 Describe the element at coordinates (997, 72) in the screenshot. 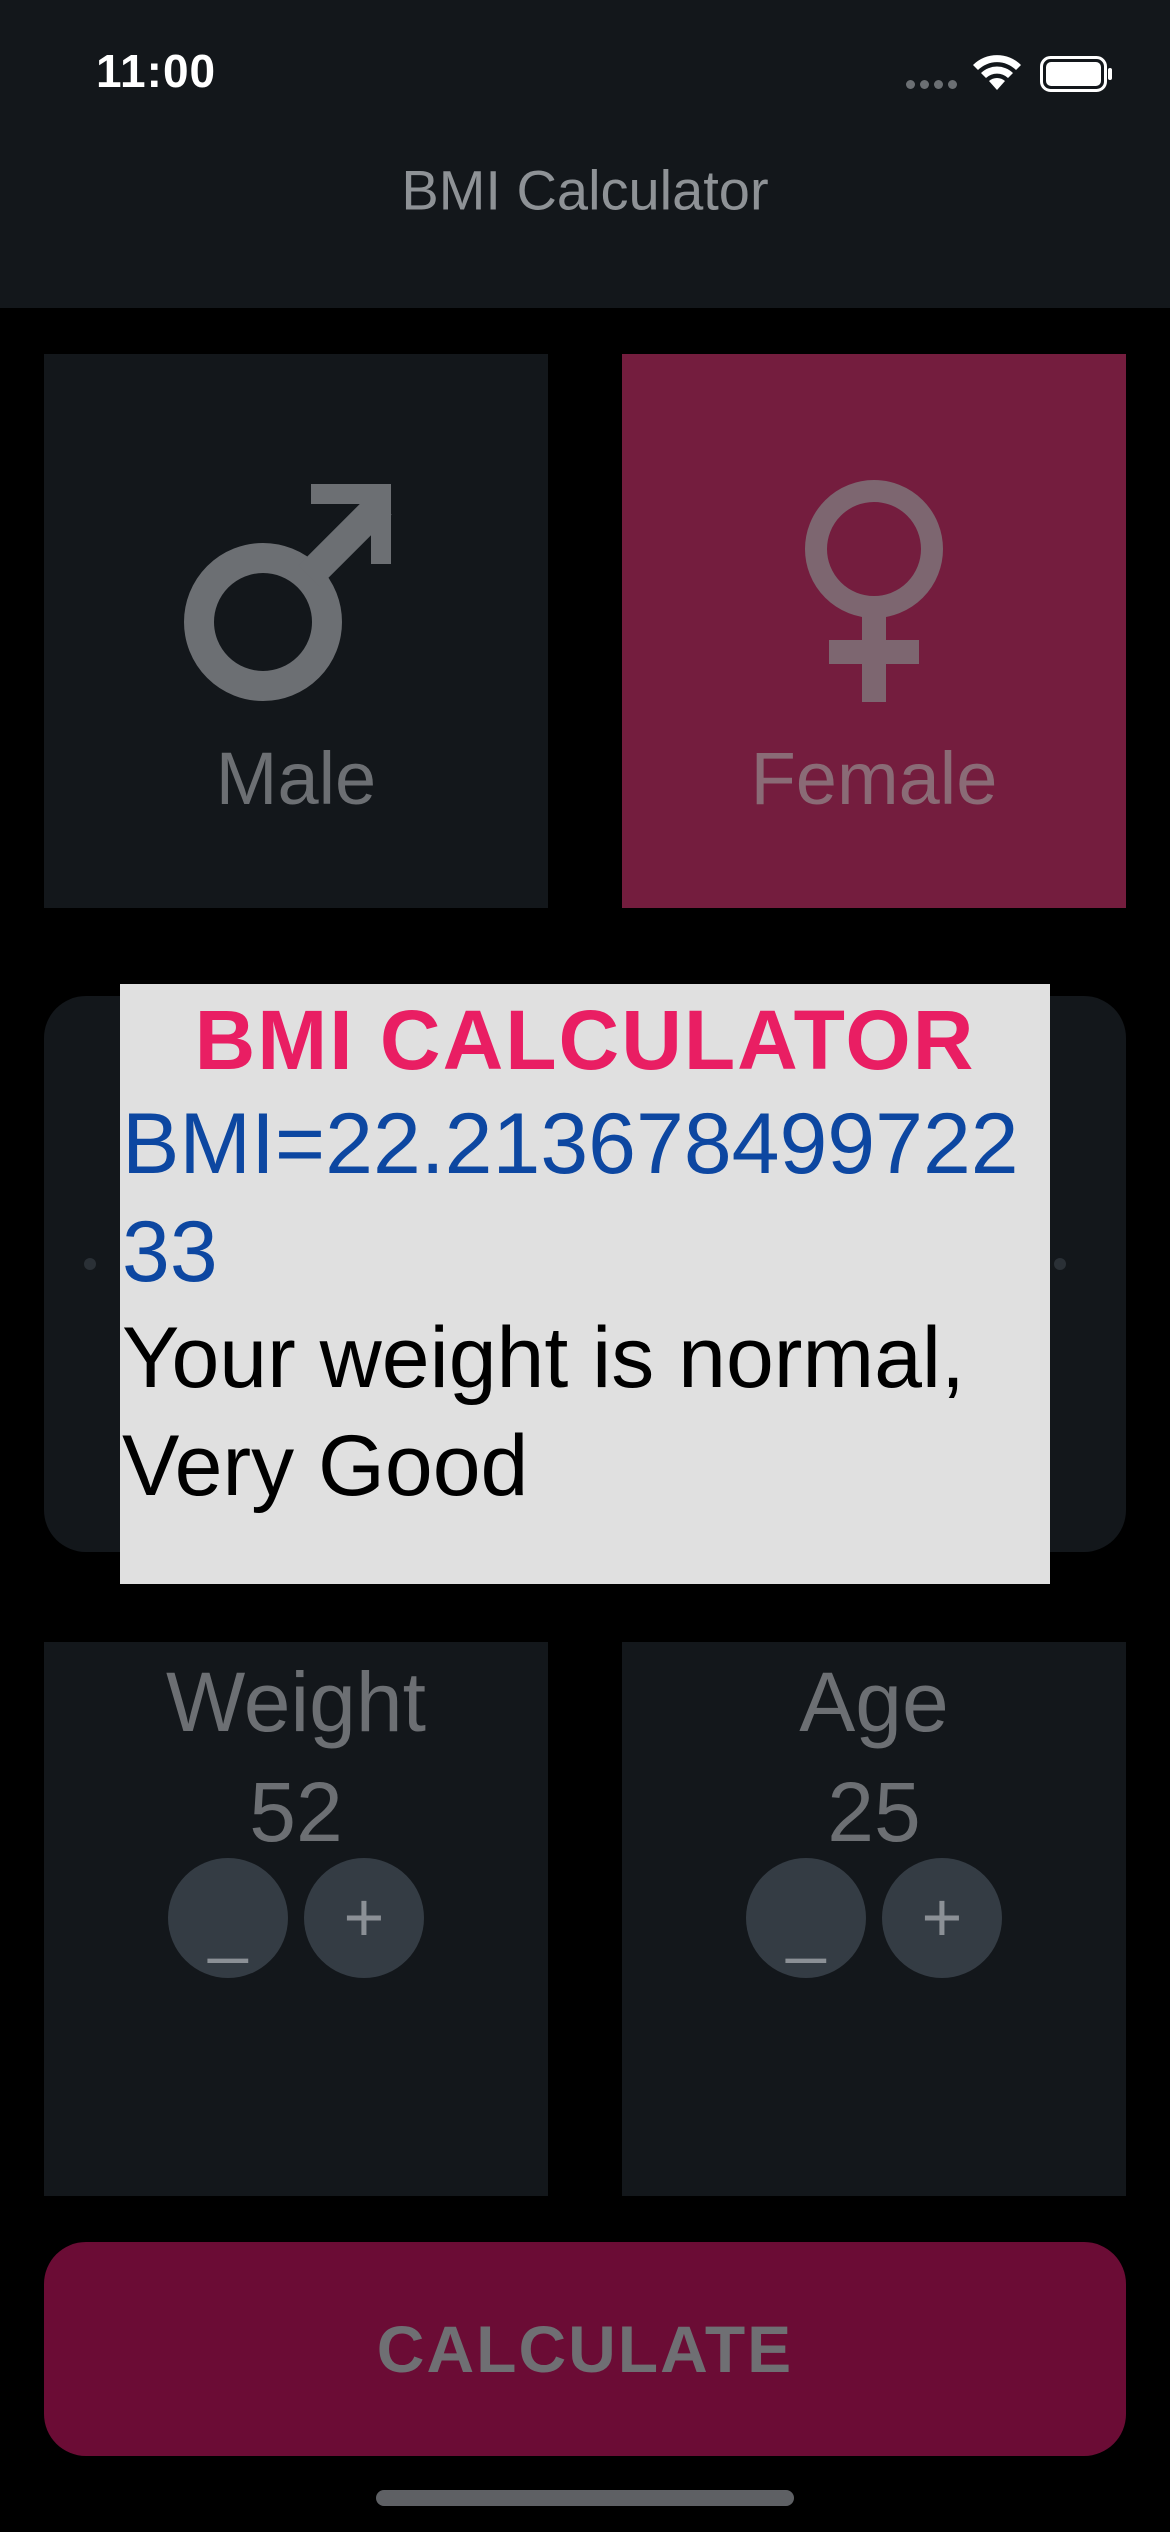

I see `wifi-icon` at that location.